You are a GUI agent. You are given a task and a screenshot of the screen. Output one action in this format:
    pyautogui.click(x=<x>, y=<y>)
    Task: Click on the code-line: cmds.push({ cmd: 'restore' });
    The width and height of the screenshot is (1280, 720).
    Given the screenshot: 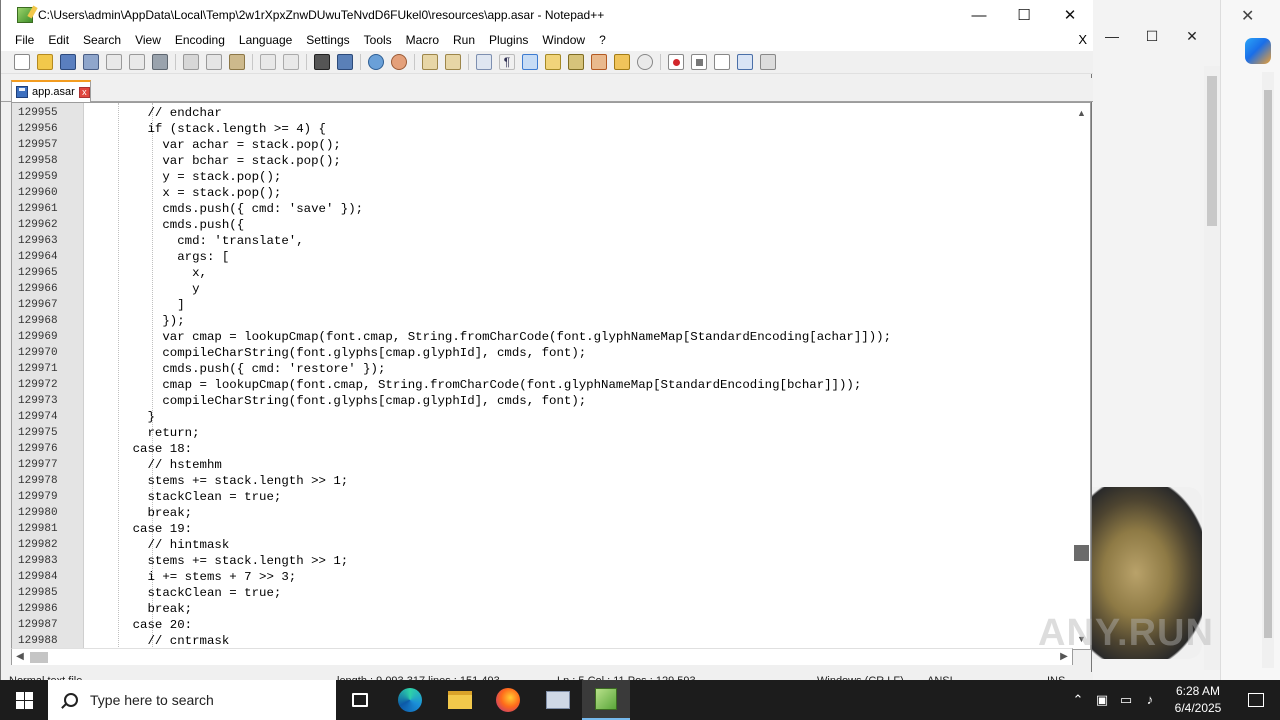 What is the action you would take?
    pyautogui.click(x=578, y=369)
    